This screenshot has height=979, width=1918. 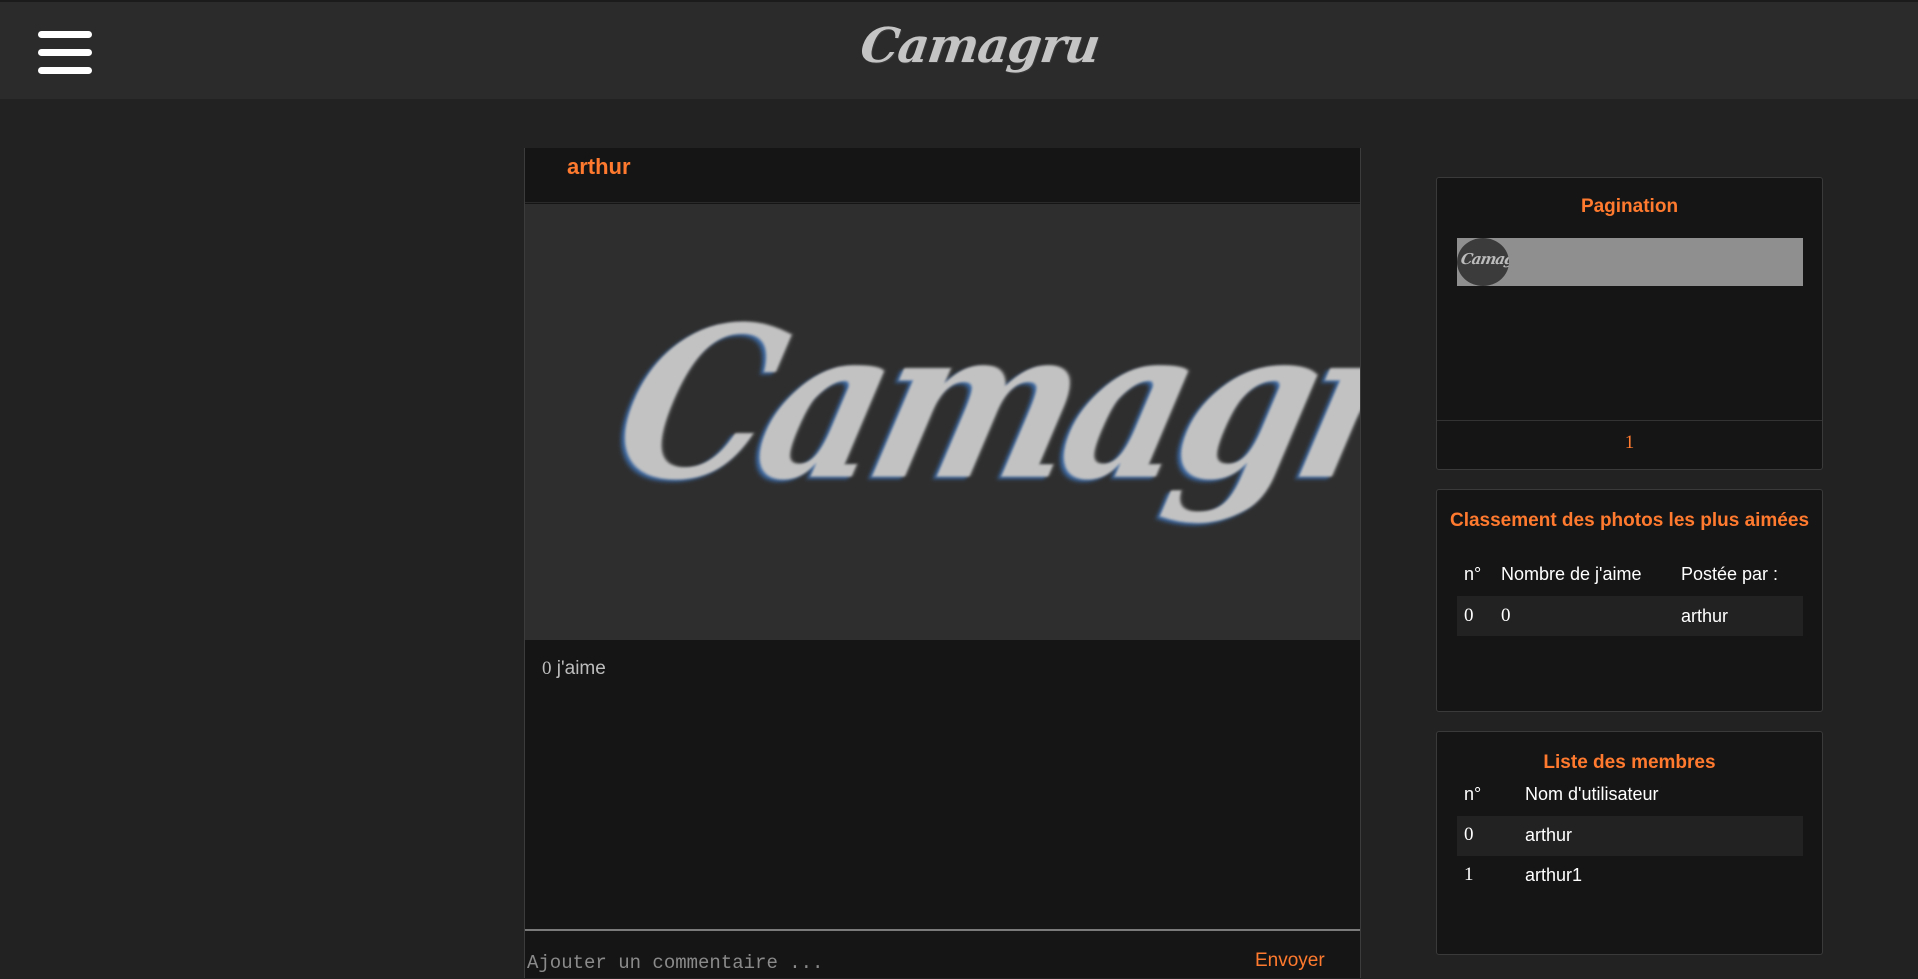 What do you see at coordinates (1629, 443) in the screenshot?
I see `page-number-link: 1` at bounding box center [1629, 443].